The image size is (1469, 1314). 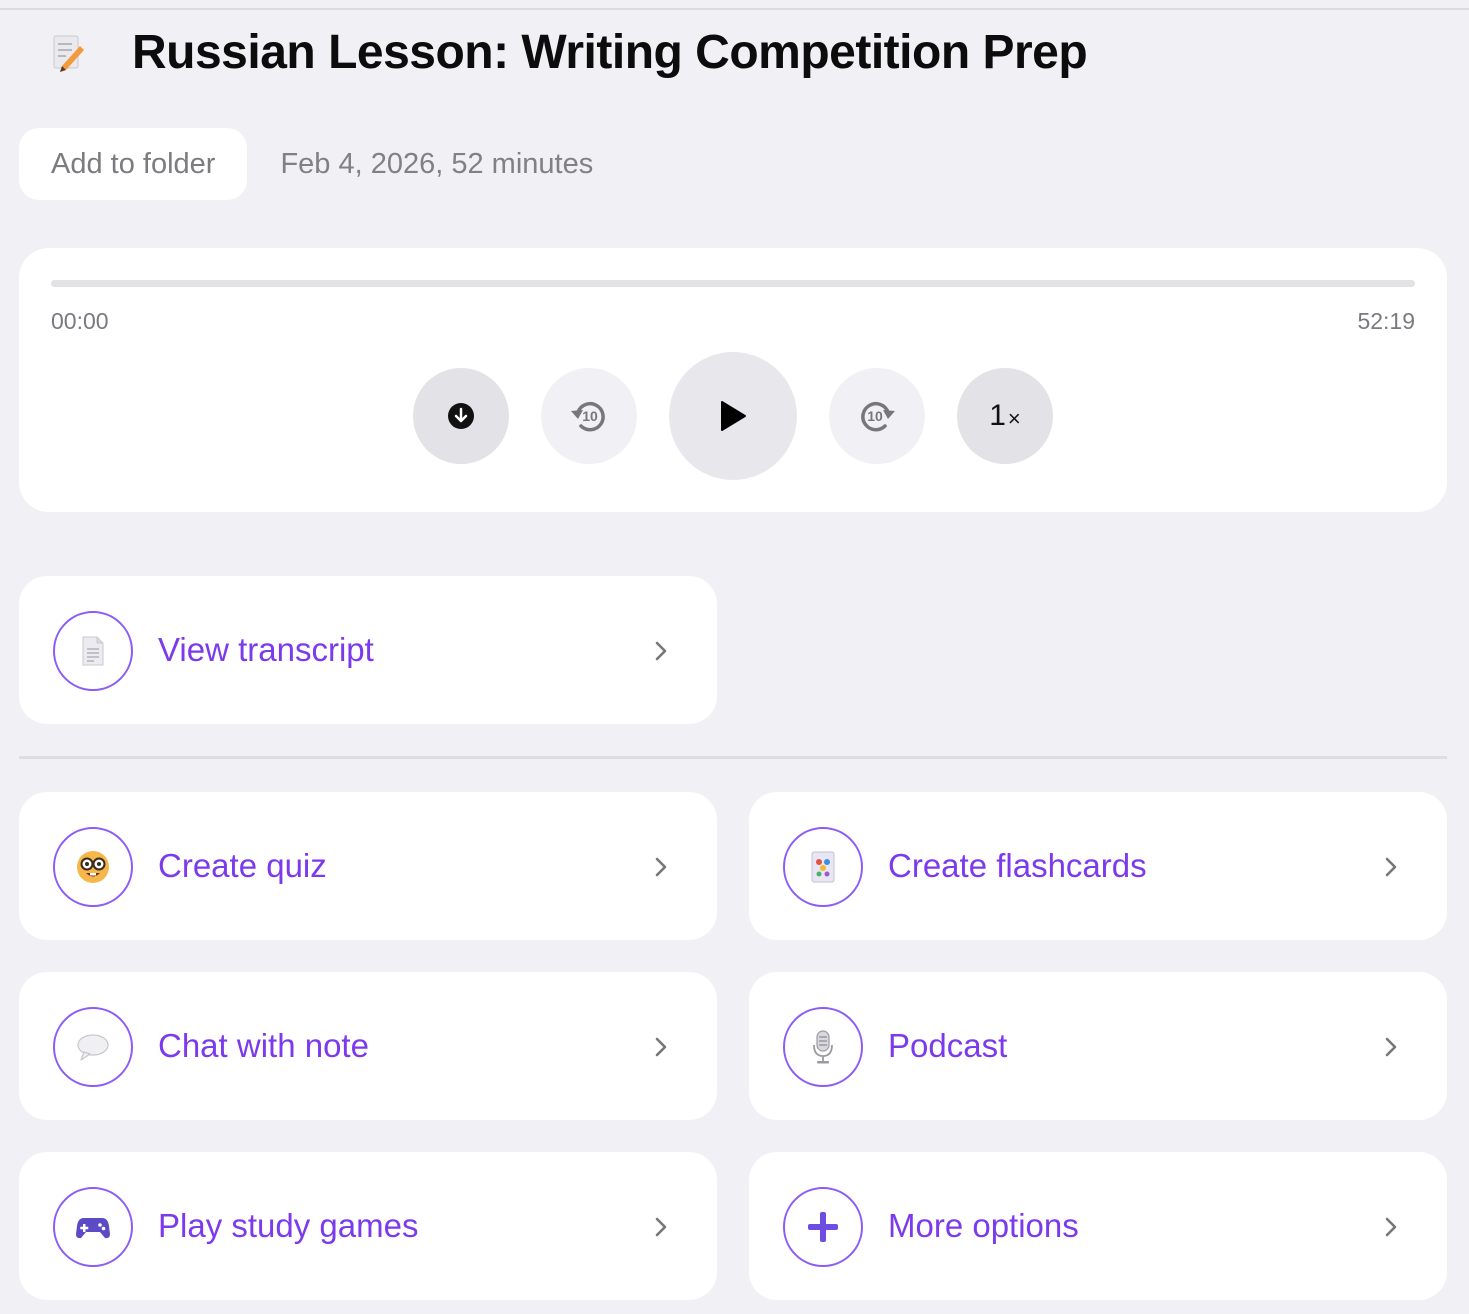 What do you see at coordinates (80, 321) in the screenshot?
I see `current-time: 00:00` at bounding box center [80, 321].